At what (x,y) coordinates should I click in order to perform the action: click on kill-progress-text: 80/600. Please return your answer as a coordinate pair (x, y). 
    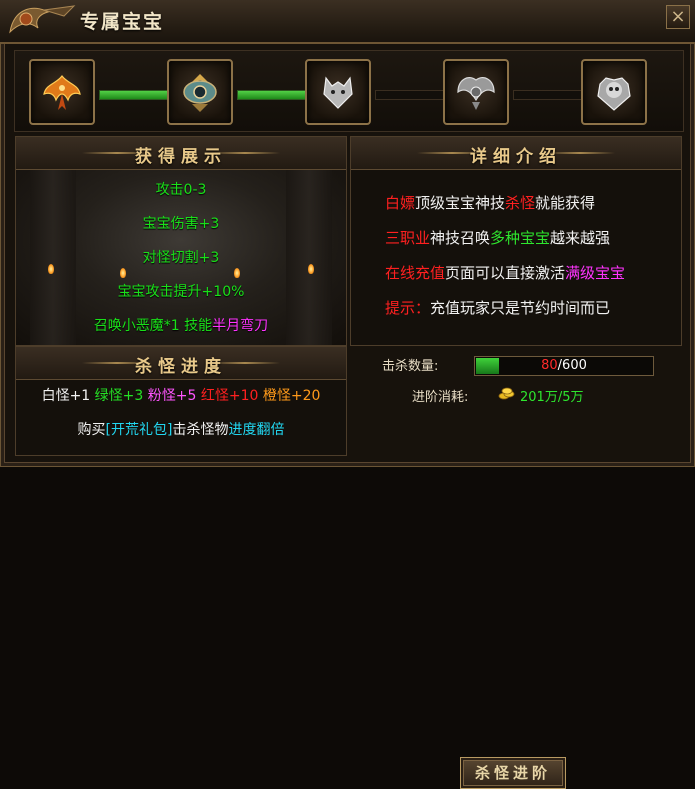
    Looking at the image, I should click on (564, 365).